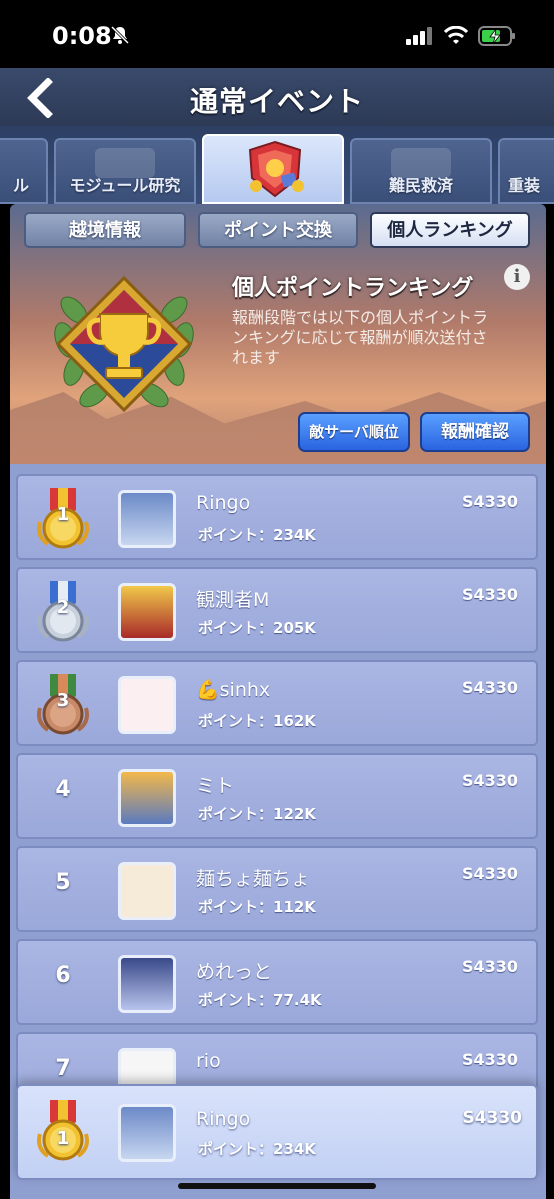 This screenshot has width=554, height=1199. Describe the element at coordinates (276, 169) in the screenshot. I see `event-emblem-icon` at that location.